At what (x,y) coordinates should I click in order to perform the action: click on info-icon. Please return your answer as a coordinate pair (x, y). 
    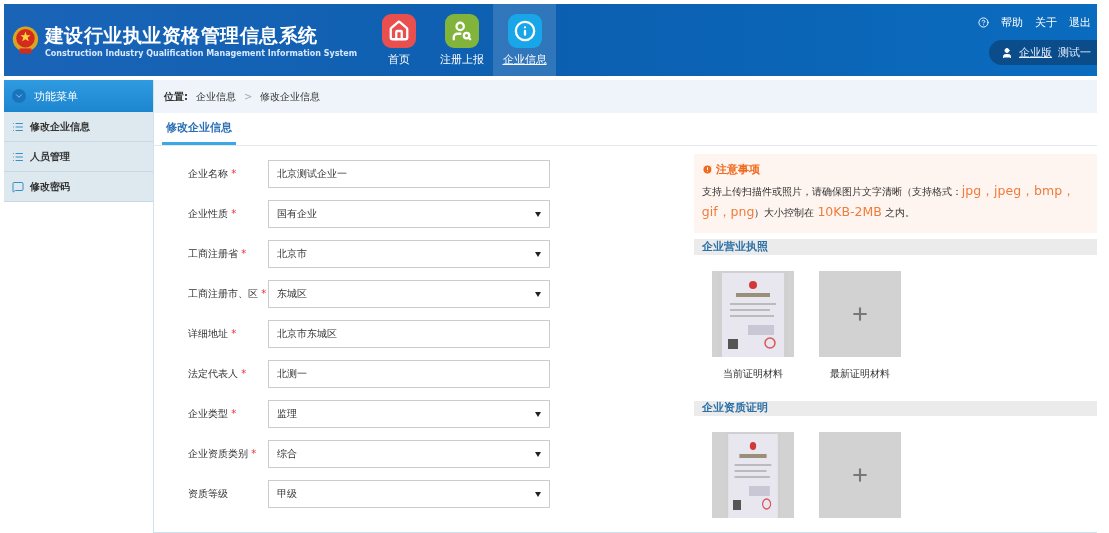
    Looking at the image, I should click on (524, 30).